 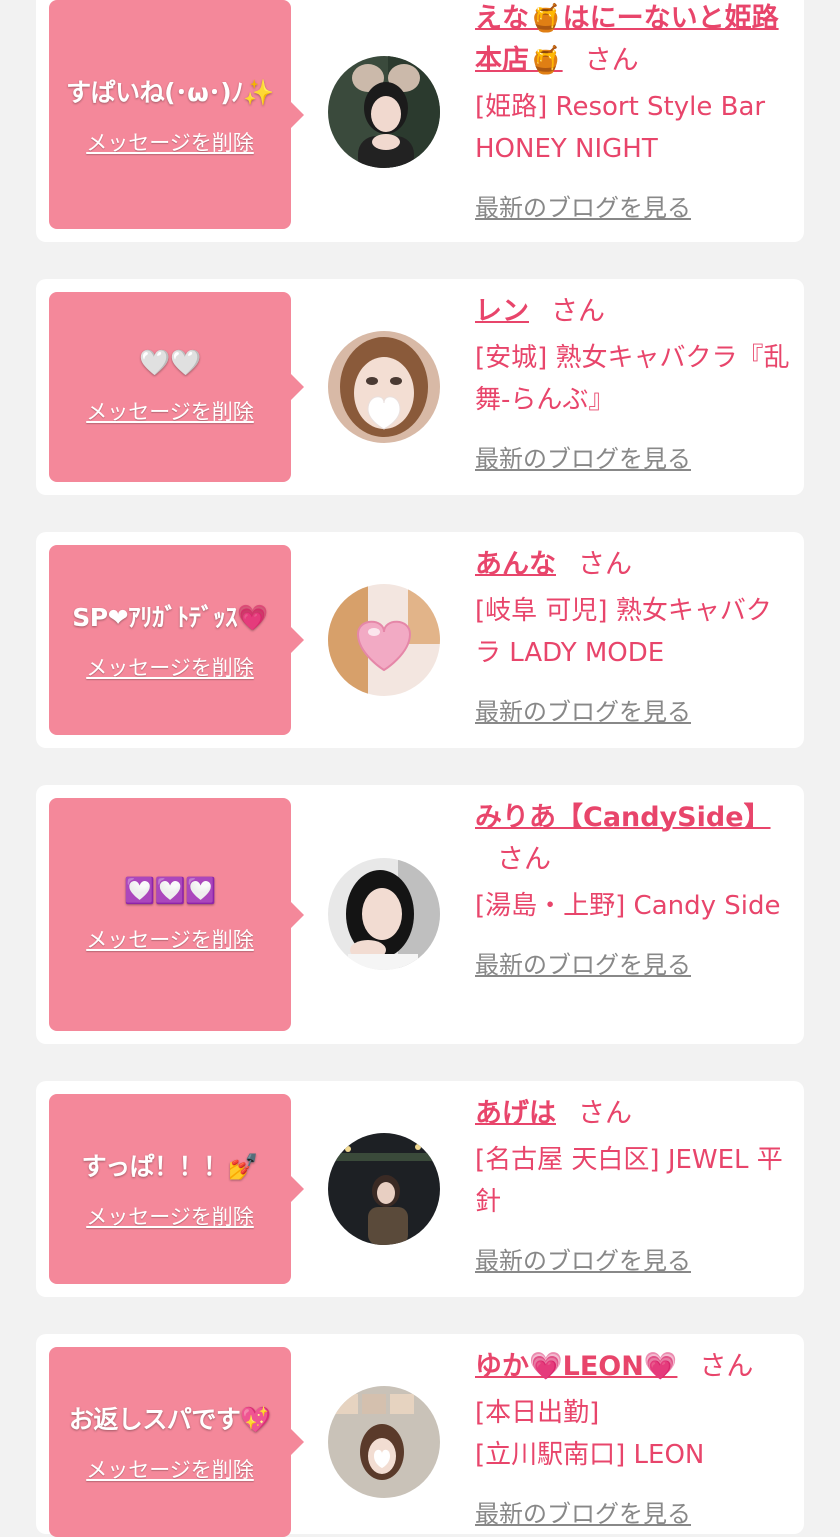 What do you see at coordinates (502, 311) in the screenshot?
I see `cast-name-link: レン` at bounding box center [502, 311].